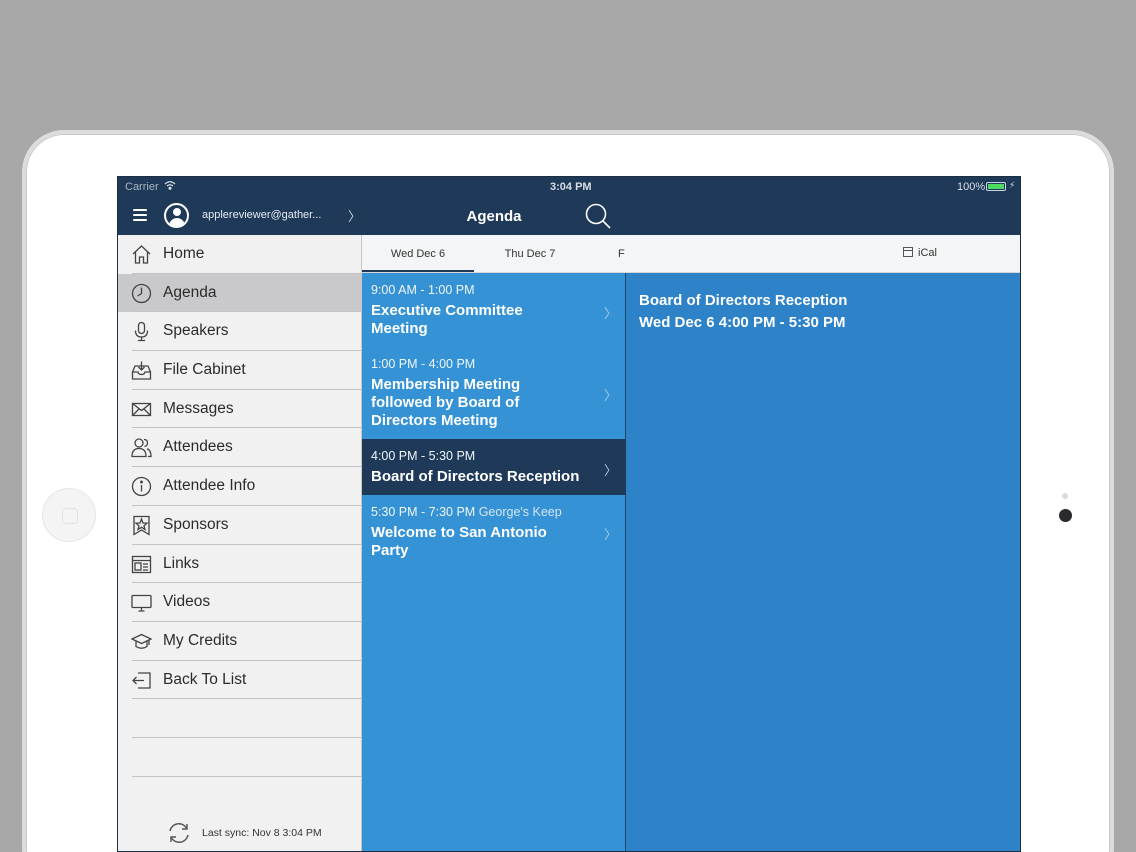  What do you see at coordinates (530, 253) in the screenshot?
I see `tab-thu-dec-7: Thu Dec 7` at bounding box center [530, 253].